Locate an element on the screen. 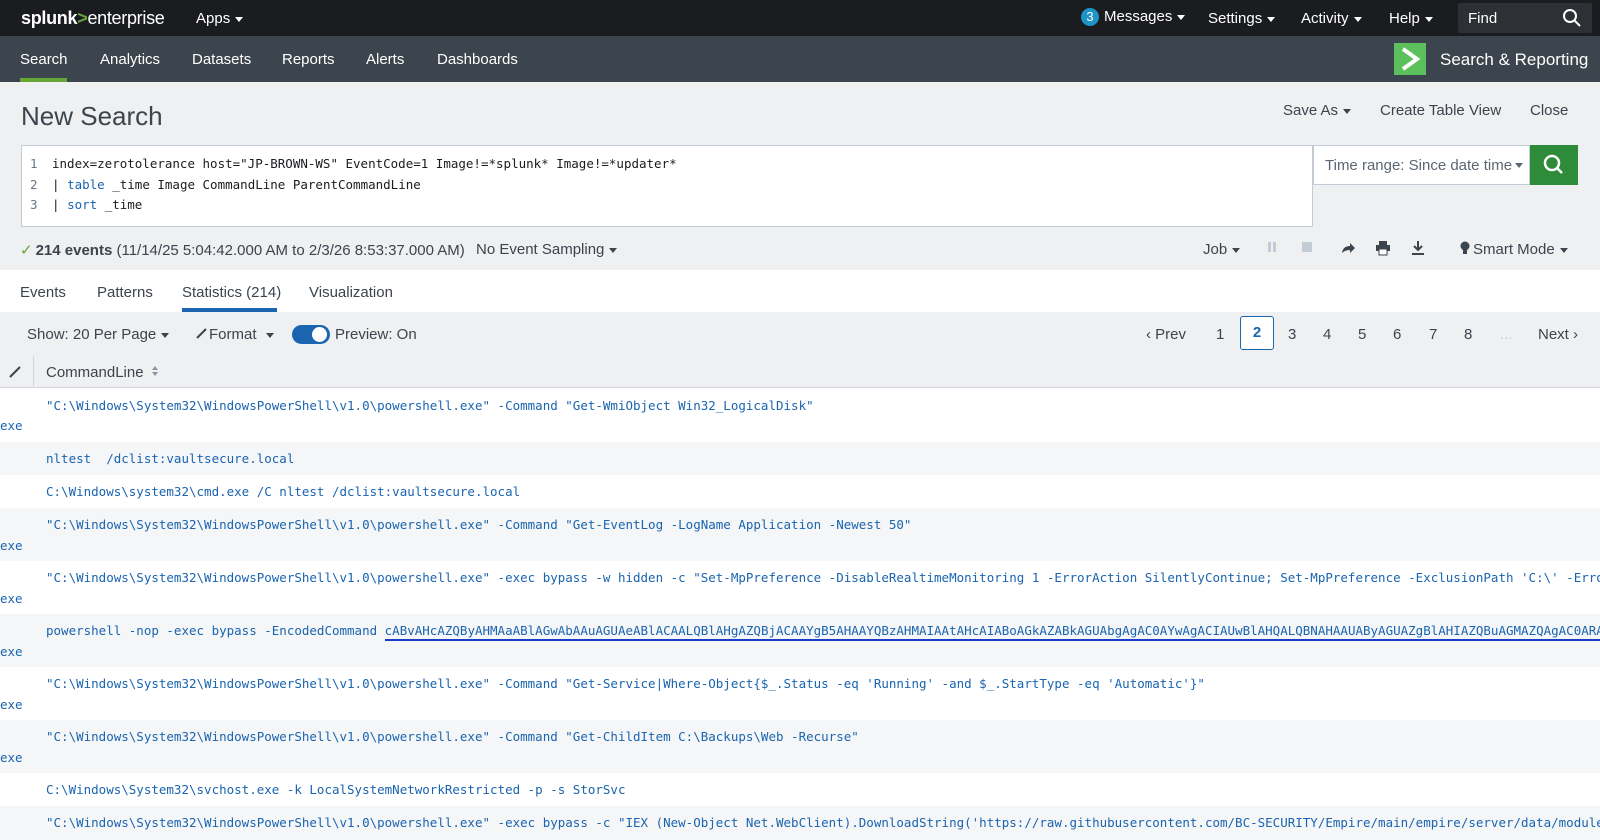  job-menu: Job is located at coordinates (1222, 249).